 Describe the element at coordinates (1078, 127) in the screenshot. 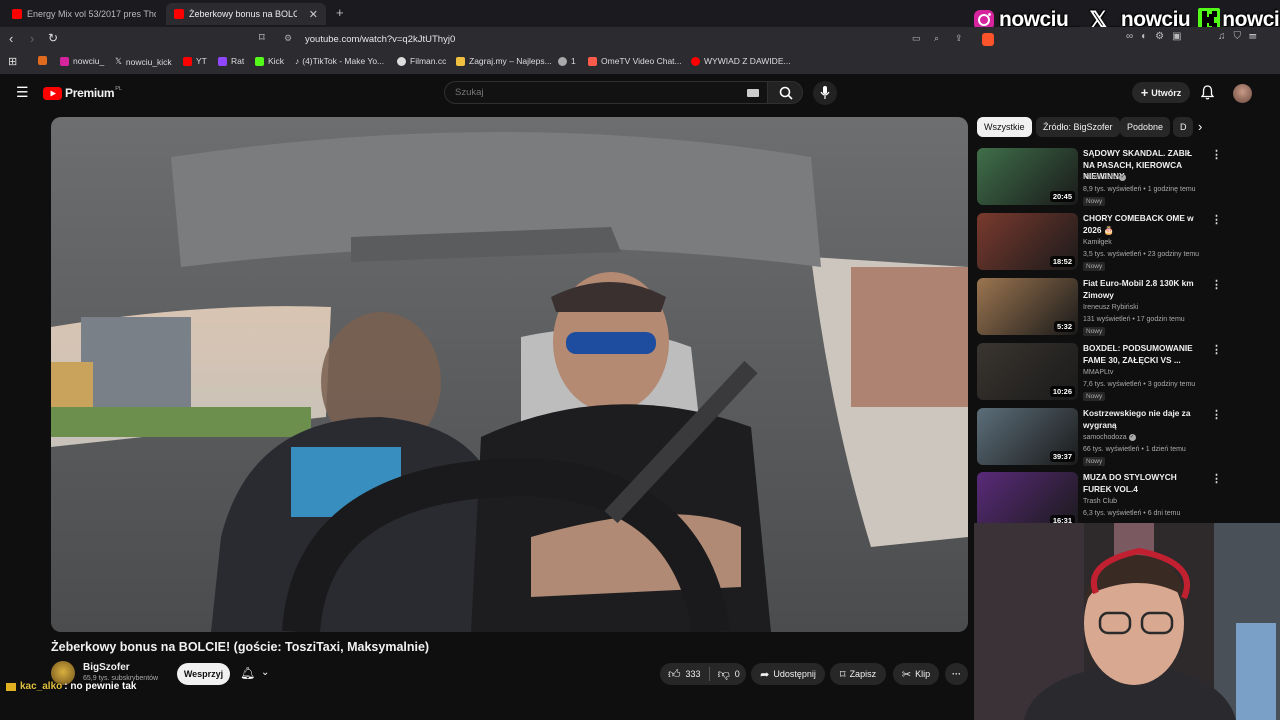

I see `chip-source: Źródło: BigSzofer` at that location.